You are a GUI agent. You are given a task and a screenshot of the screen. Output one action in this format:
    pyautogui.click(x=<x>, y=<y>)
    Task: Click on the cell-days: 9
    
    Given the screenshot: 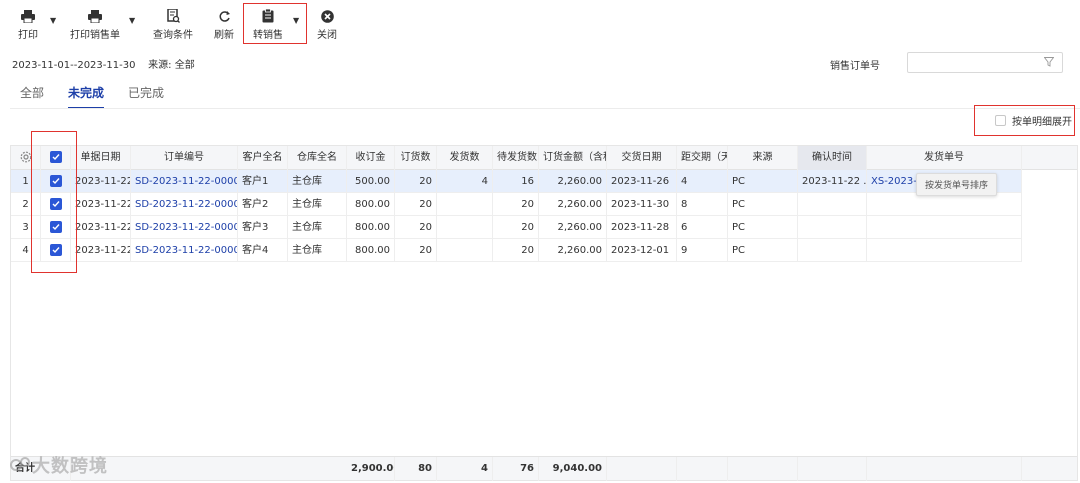 What is the action you would take?
    pyautogui.click(x=702, y=250)
    